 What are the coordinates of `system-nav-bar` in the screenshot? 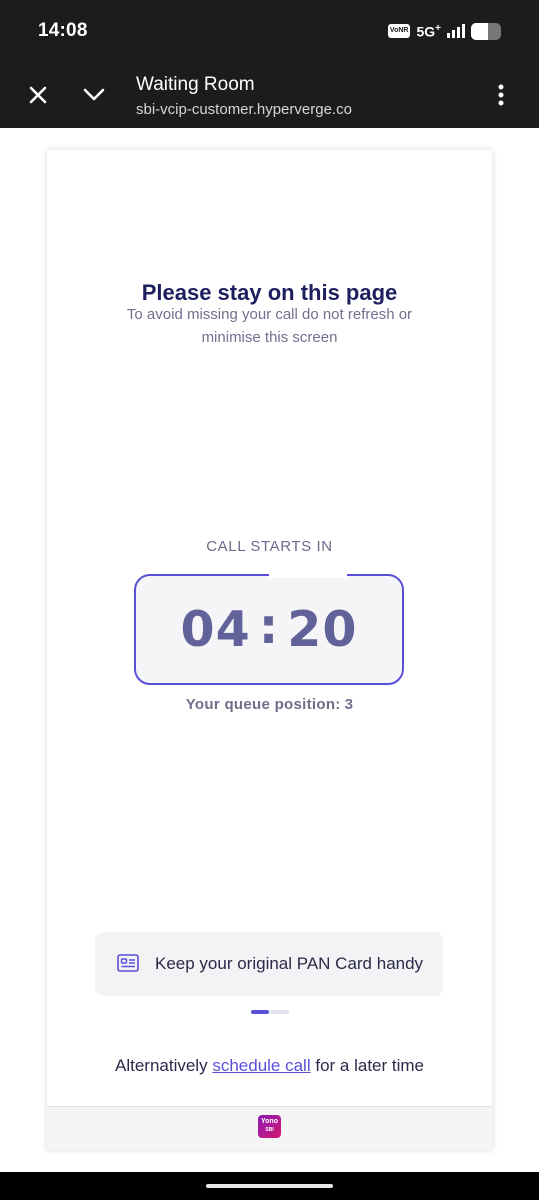 It's located at (269, 1186).